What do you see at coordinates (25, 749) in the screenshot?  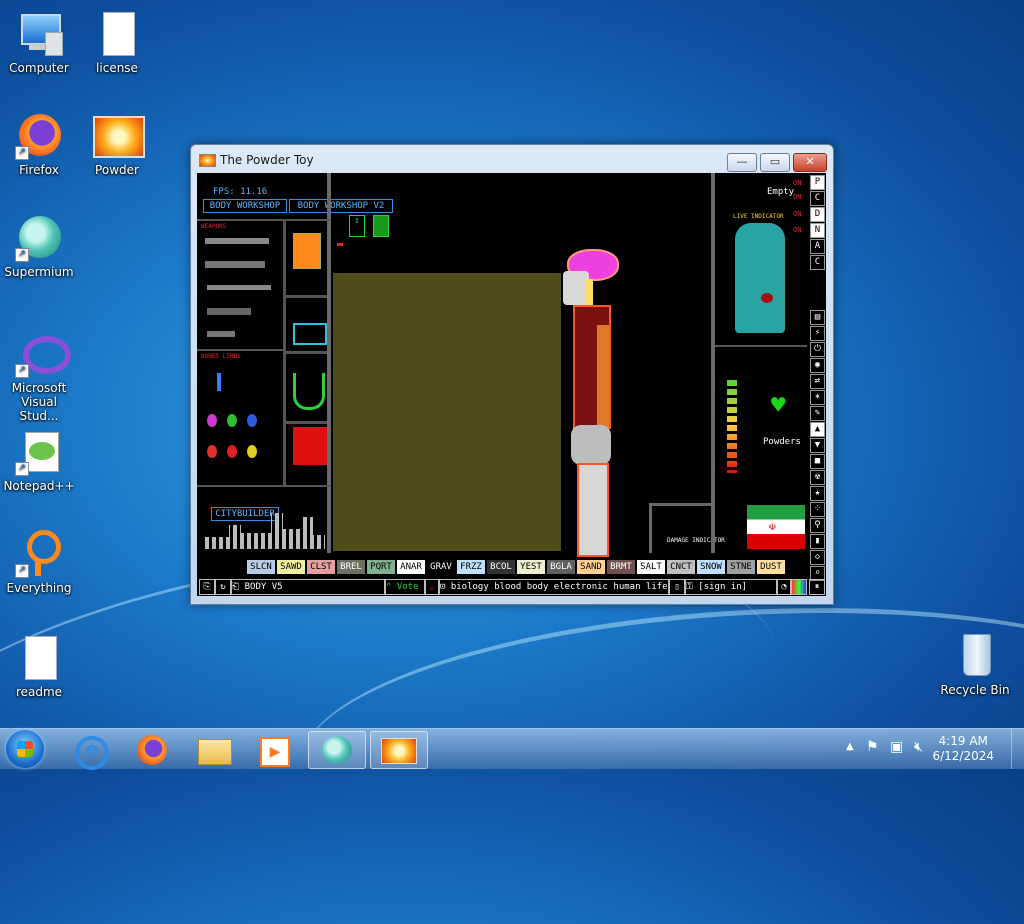 I see `start-button` at bounding box center [25, 749].